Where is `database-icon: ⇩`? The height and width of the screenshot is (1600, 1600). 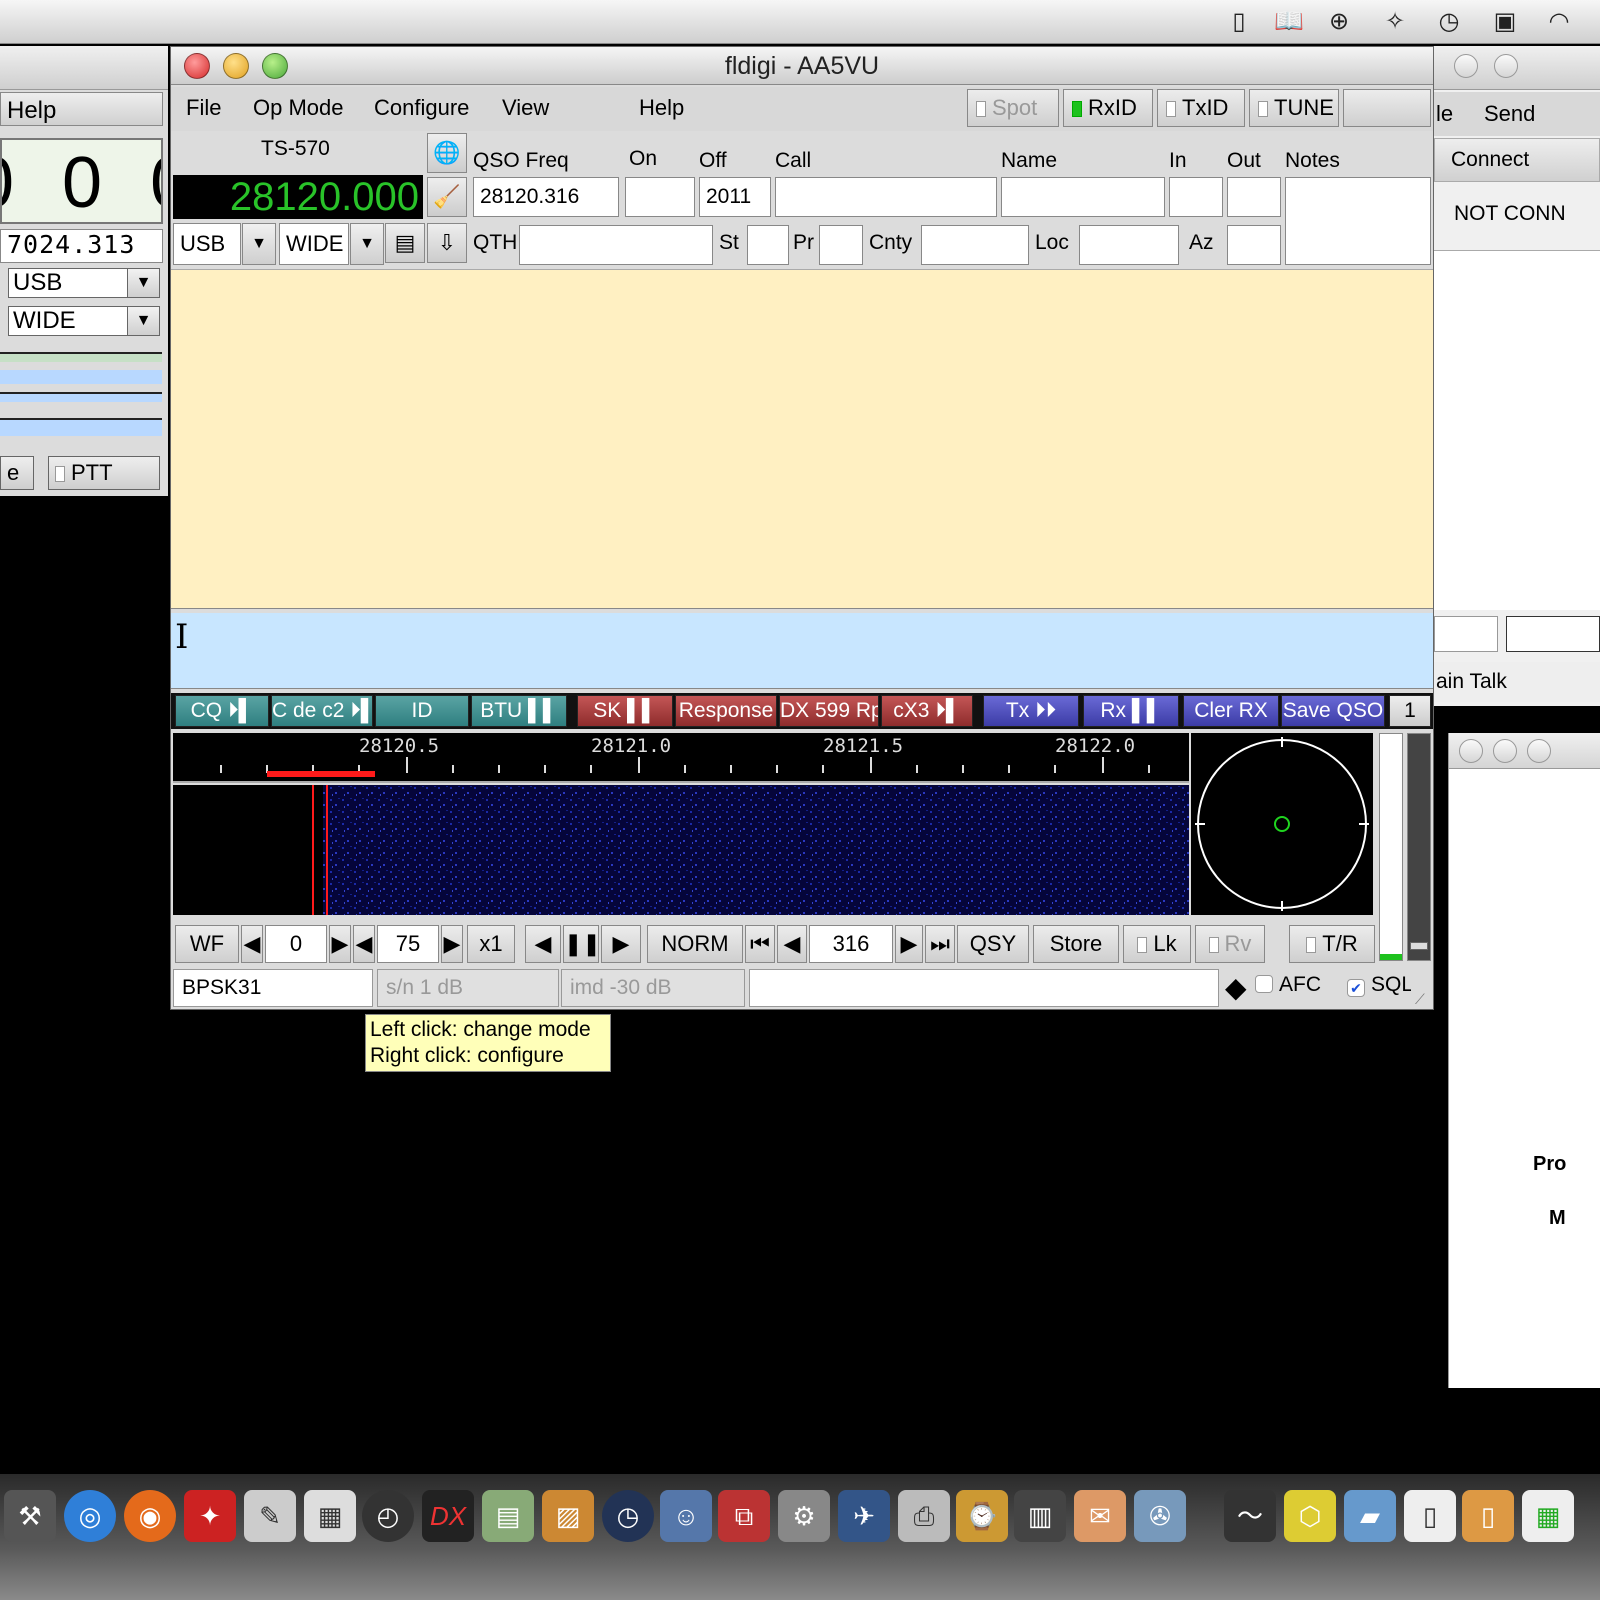 database-icon: ⇩ is located at coordinates (447, 243).